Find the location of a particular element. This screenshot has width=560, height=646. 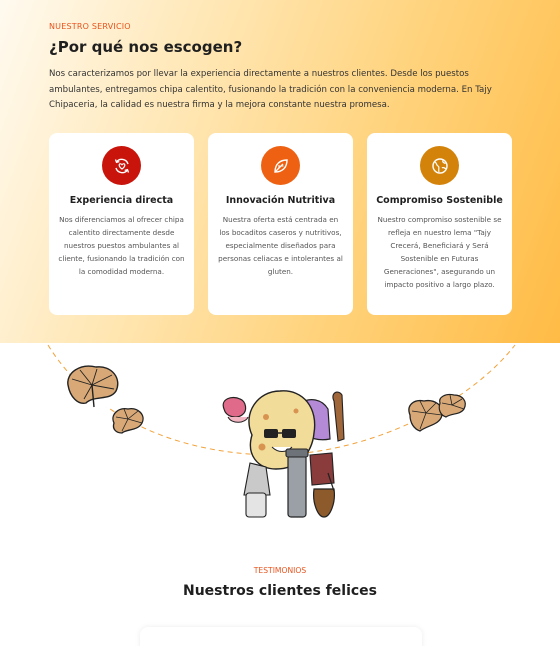

section-eyebrow: NUESTRO SERVICIO is located at coordinates (90, 26).